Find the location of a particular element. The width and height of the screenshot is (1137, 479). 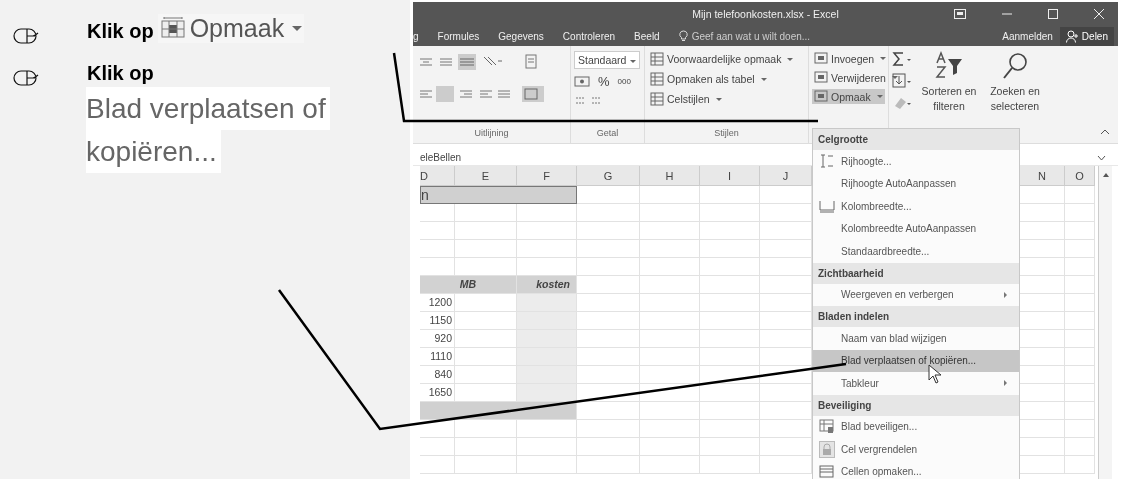

styles-button: Celstijlen is located at coordinates (686, 99).